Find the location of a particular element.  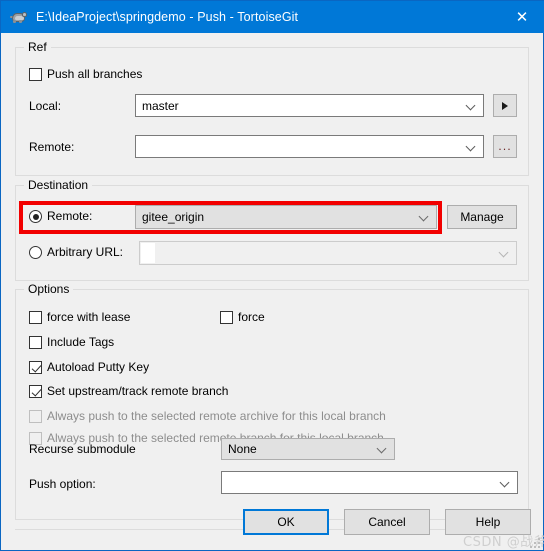

push-all-branches-checkbox: Push all branches is located at coordinates (85, 74).